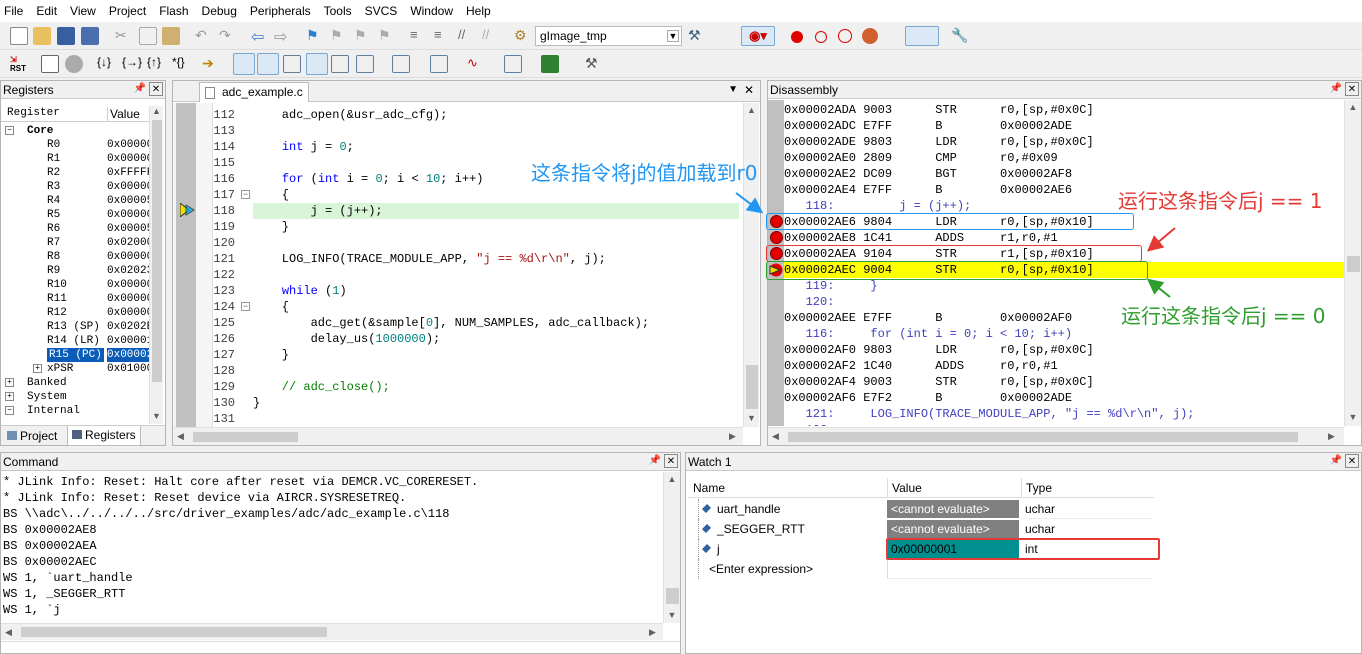 The height and width of the screenshot is (654, 1362). Describe the element at coordinates (672, 479) in the screenshot. I see `scroll-up-icon: ▲` at that location.